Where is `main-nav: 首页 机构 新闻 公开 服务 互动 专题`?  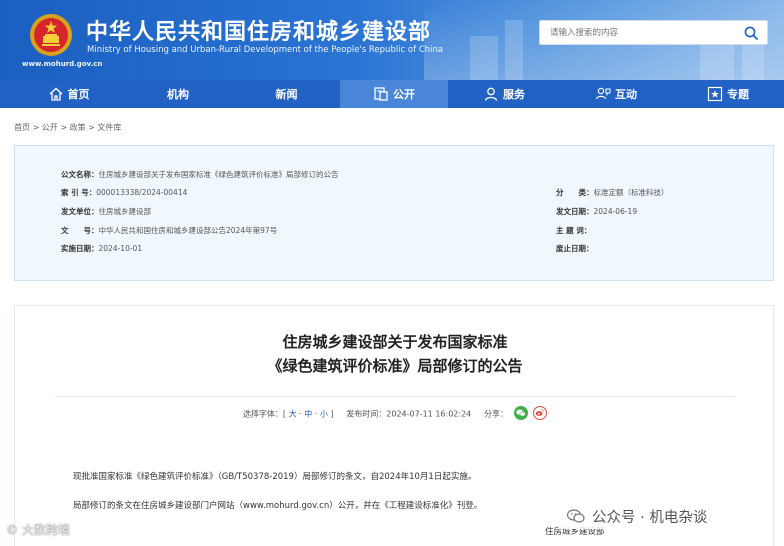 main-nav: 首页 机构 新闻 公开 服务 互动 专题 is located at coordinates (392, 94).